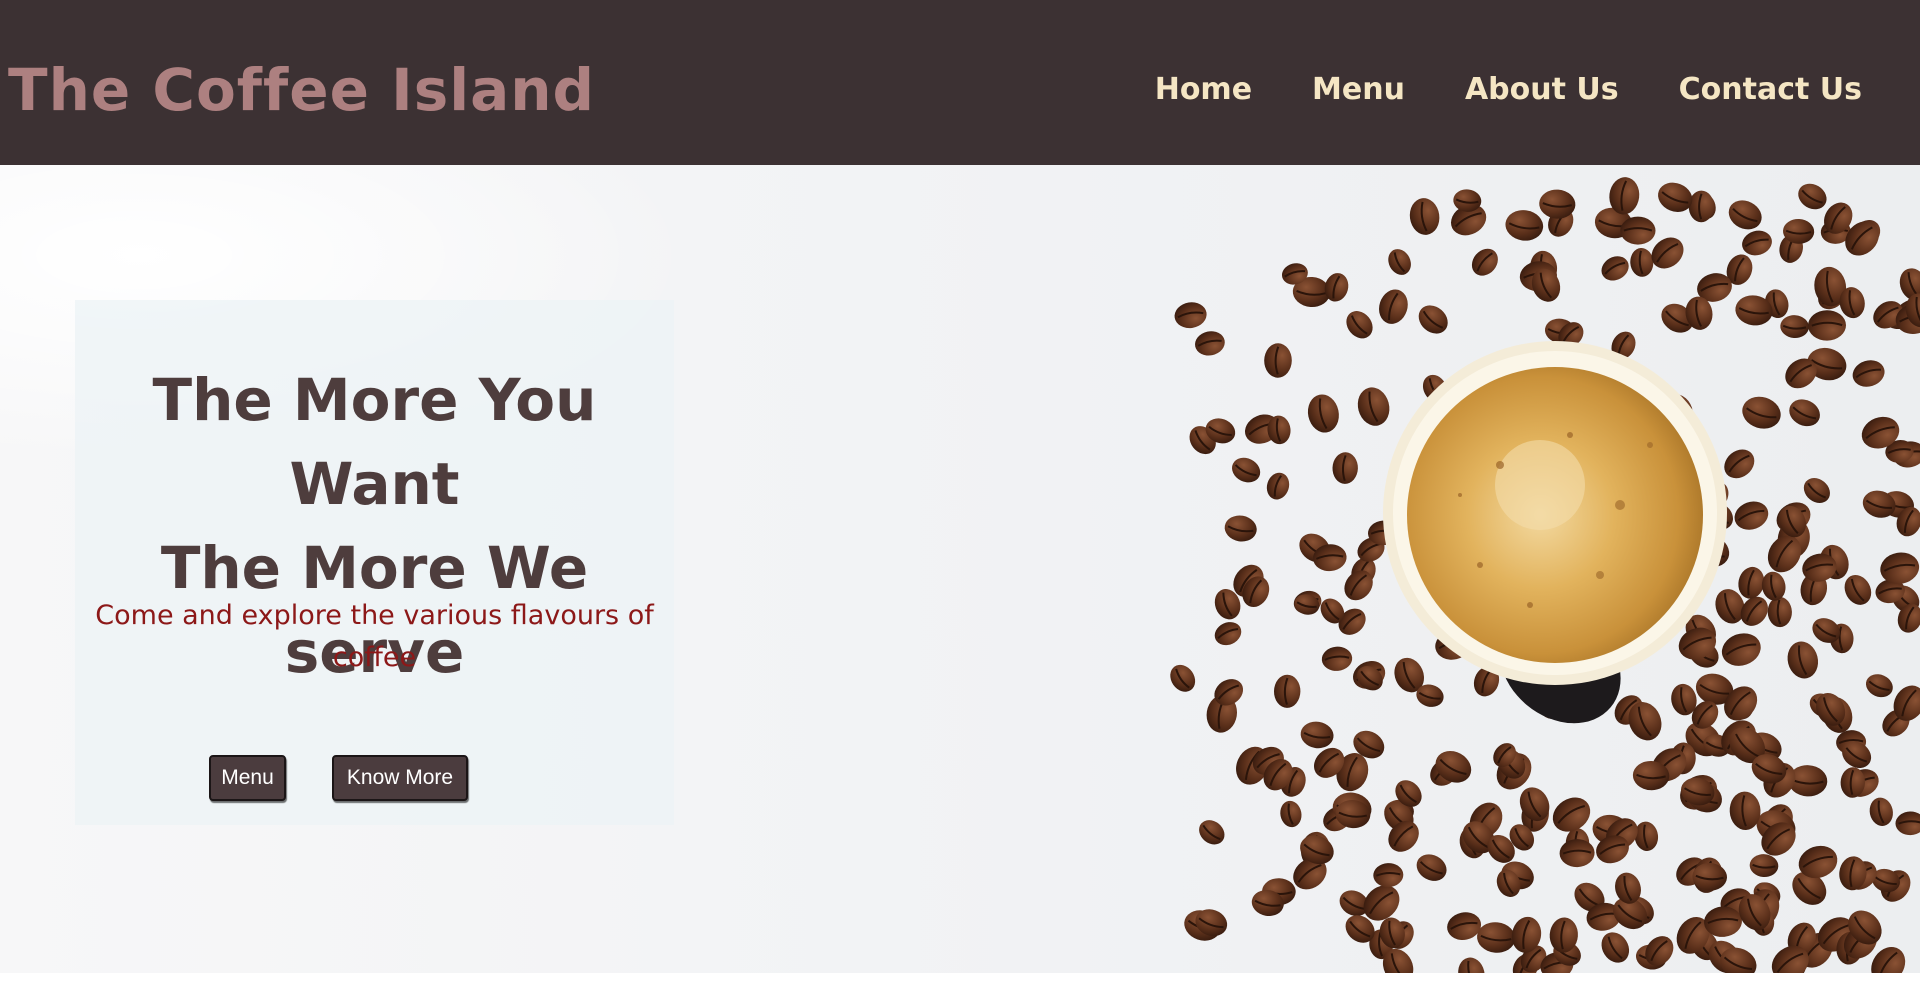 The image size is (1920, 982). What do you see at coordinates (1770, 90) in the screenshot?
I see `nav-link-contact-us: Contact Us` at bounding box center [1770, 90].